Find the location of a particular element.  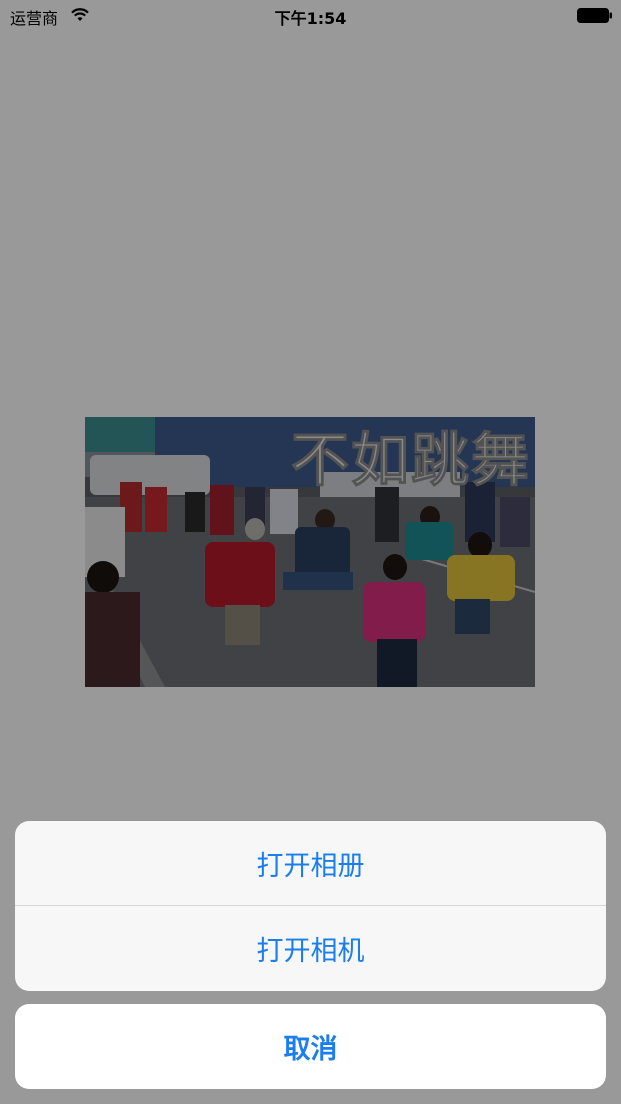

cancel-button: 取消 is located at coordinates (310, 1046).